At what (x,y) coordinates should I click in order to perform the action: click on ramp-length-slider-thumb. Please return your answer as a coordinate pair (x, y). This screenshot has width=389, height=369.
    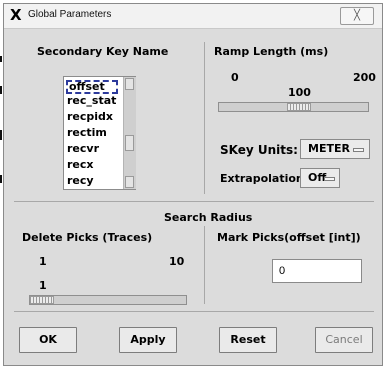
    Looking at the image, I should click on (299, 107).